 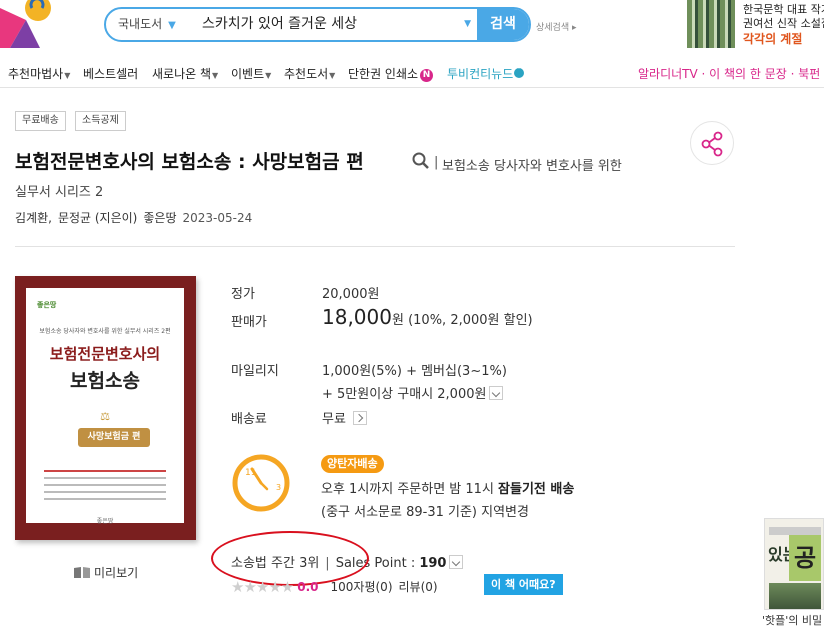 I want to click on nav-label: 추천마법사, so click(x=36, y=74).